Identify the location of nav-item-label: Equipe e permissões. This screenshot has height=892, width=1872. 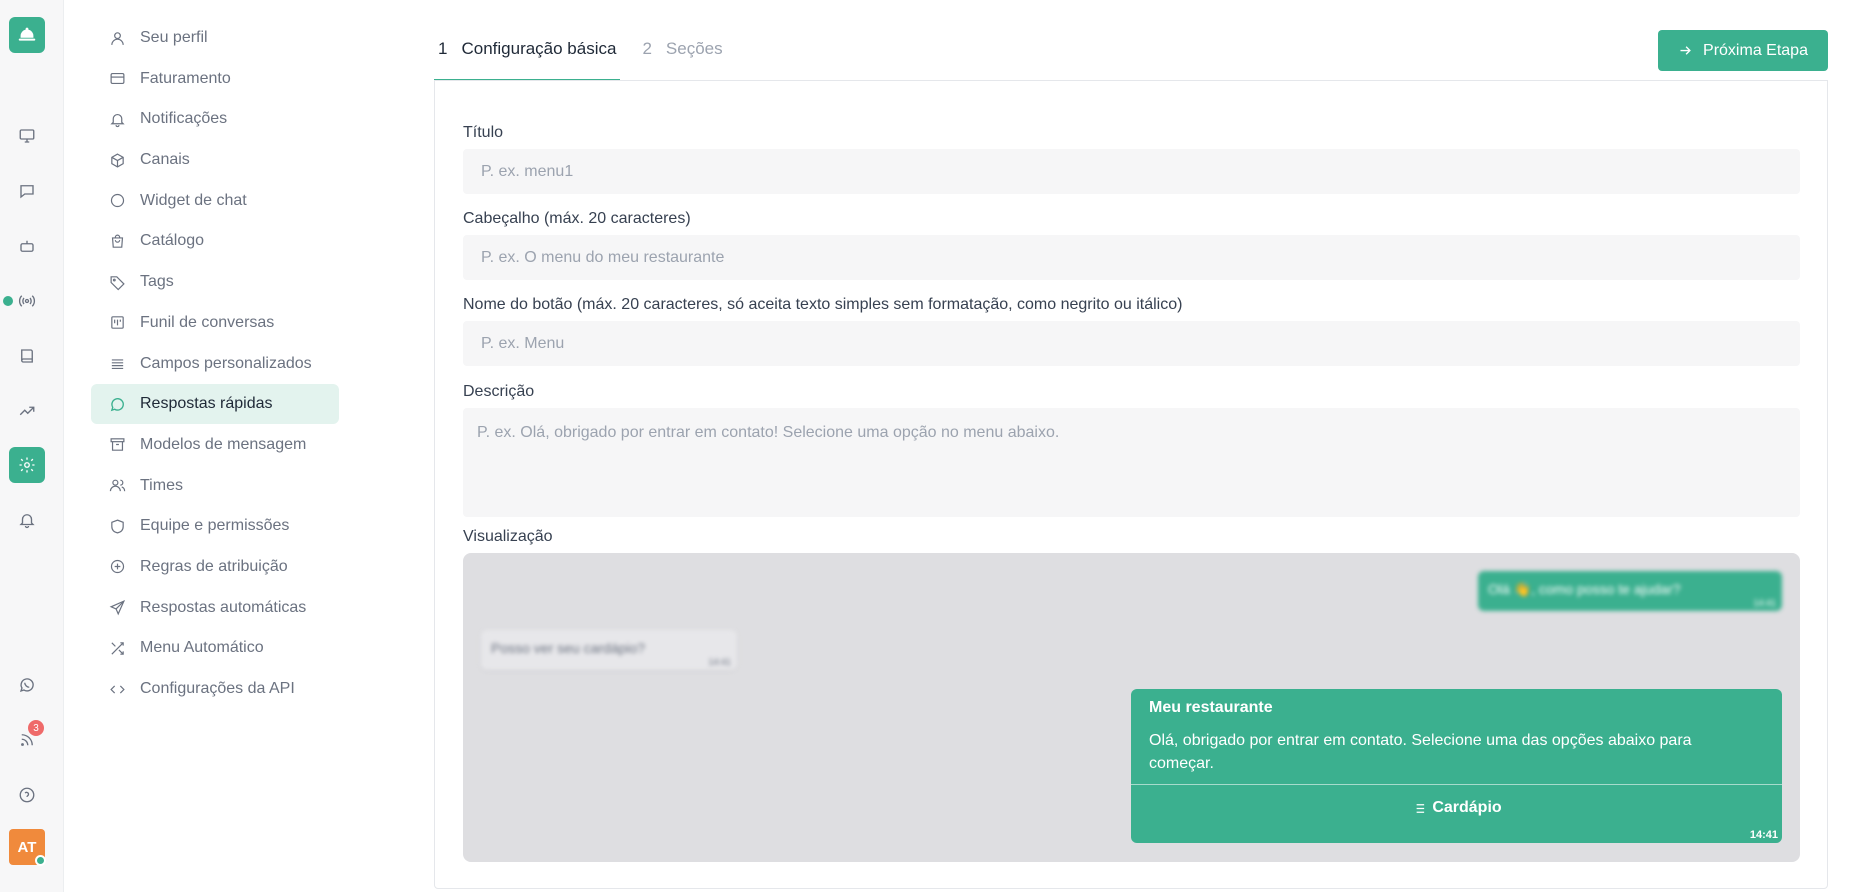
(215, 526).